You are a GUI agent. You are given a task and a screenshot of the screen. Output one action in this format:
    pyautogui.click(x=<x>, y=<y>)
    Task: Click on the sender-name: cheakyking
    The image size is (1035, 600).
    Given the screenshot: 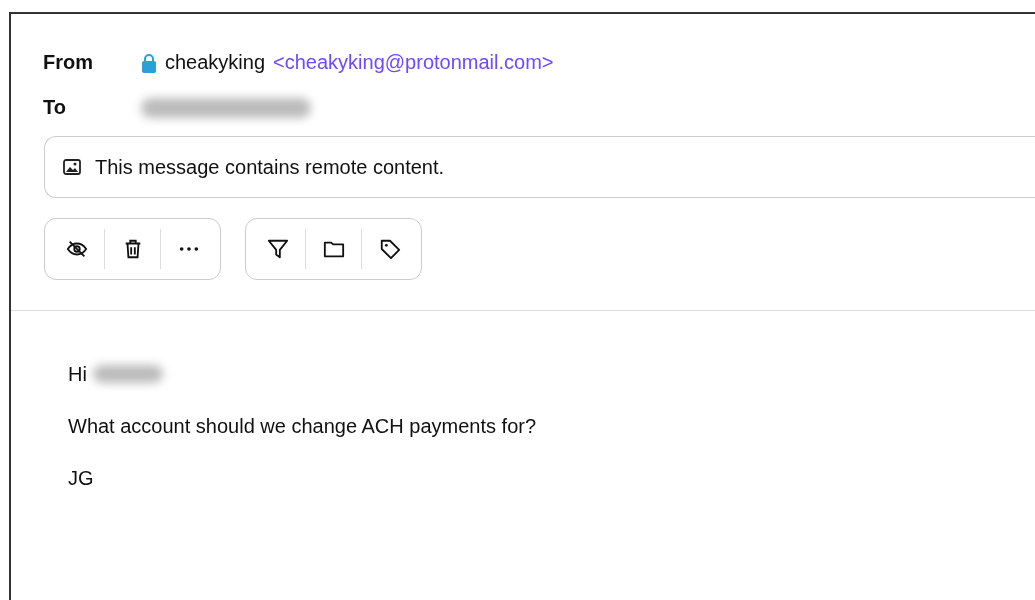 What is the action you would take?
    pyautogui.click(x=215, y=62)
    